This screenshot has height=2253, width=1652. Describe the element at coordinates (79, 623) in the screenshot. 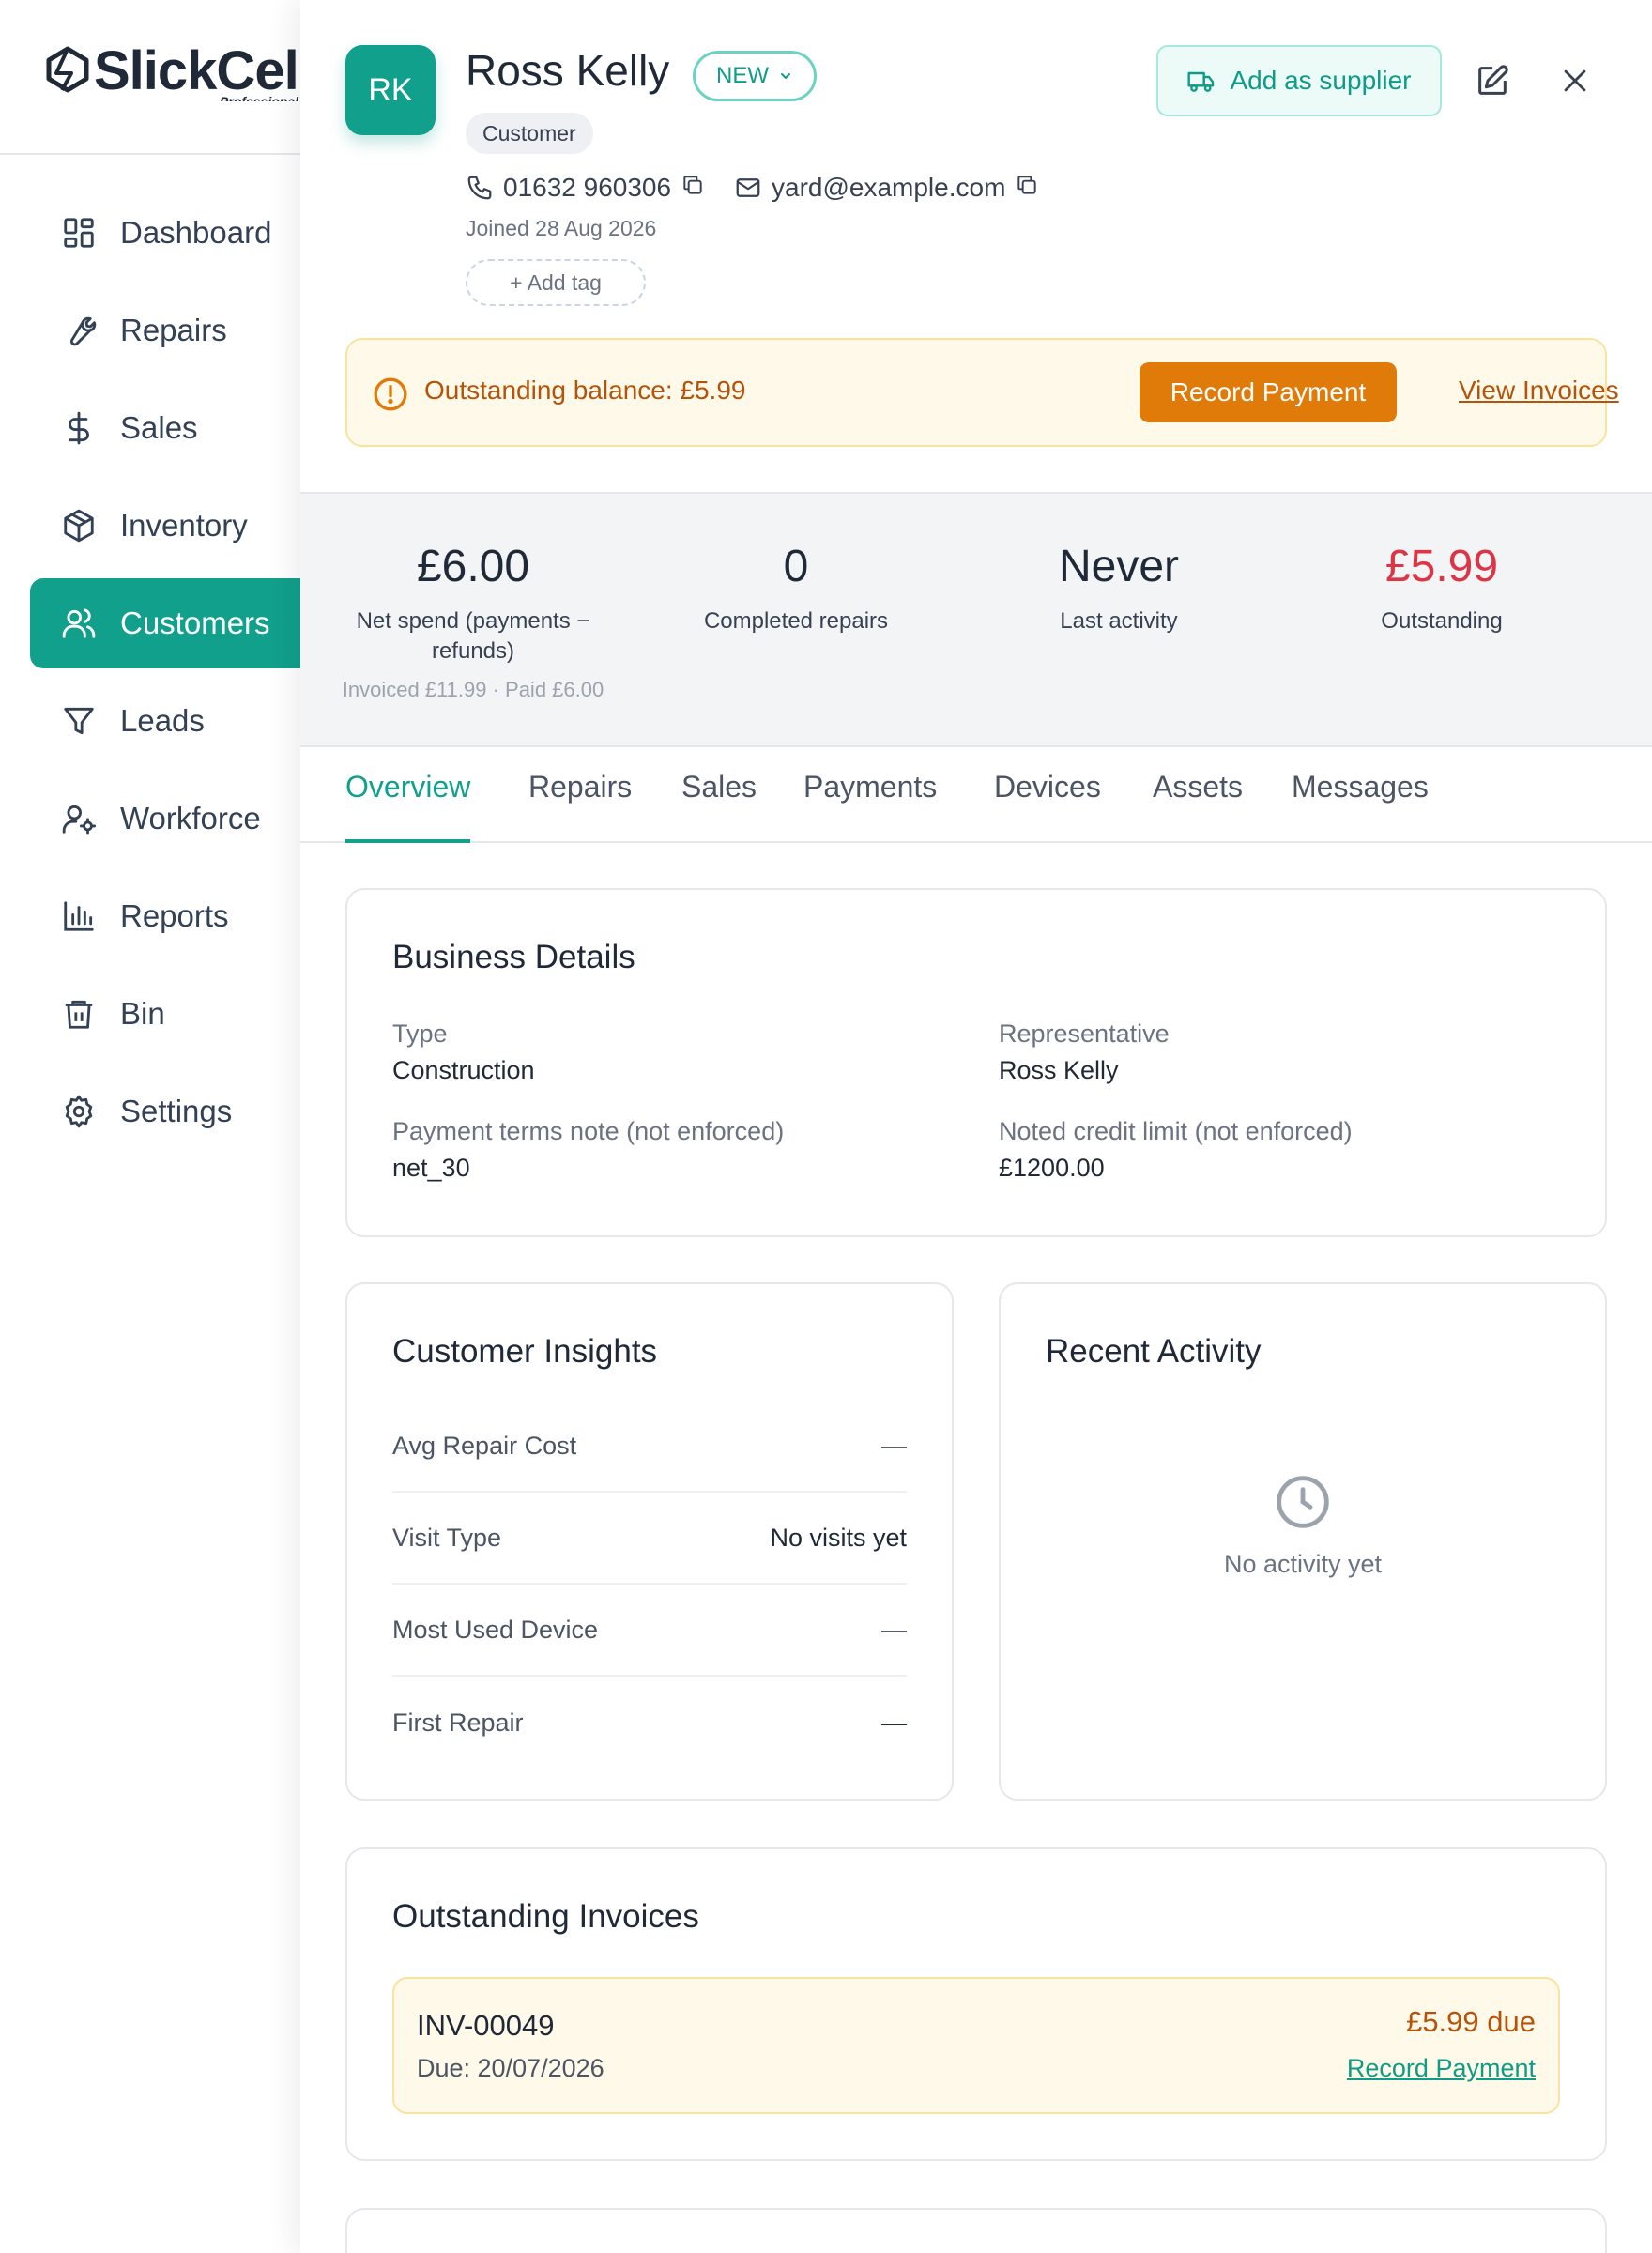

I see `users-icon` at that location.